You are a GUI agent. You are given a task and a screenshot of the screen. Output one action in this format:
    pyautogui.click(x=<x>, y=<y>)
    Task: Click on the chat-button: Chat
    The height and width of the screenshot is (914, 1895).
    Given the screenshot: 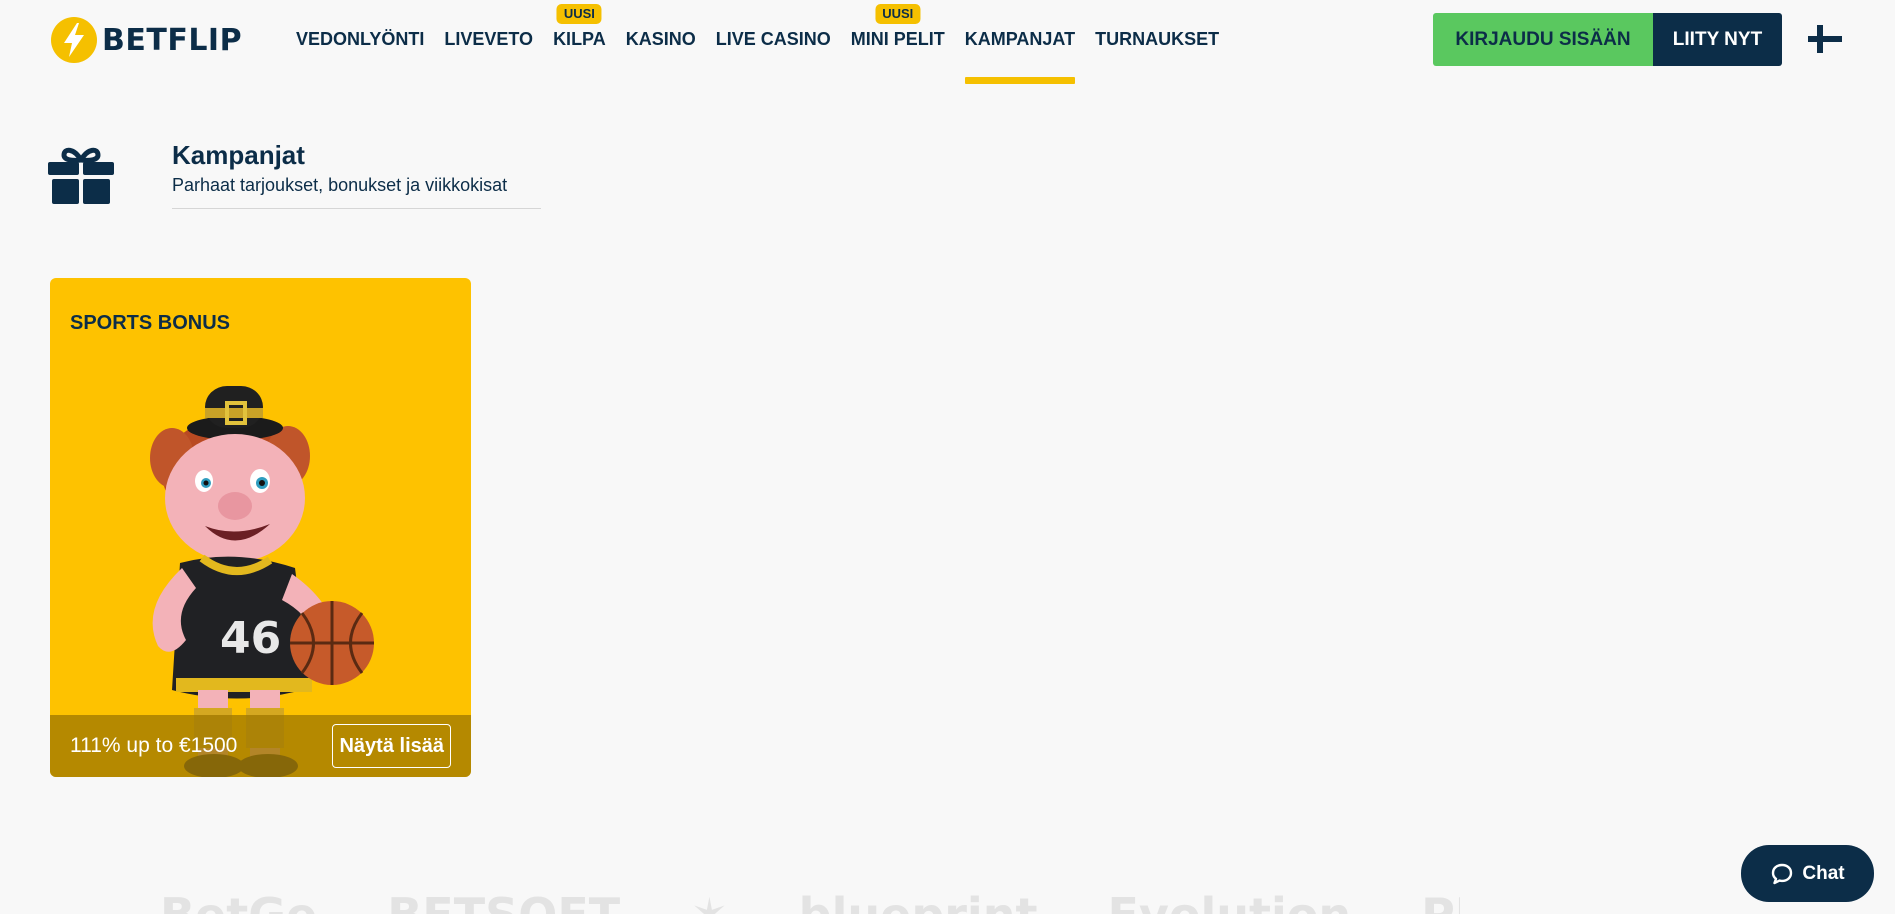 What is the action you would take?
    pyautogui.click(x=1807, y=873)
    